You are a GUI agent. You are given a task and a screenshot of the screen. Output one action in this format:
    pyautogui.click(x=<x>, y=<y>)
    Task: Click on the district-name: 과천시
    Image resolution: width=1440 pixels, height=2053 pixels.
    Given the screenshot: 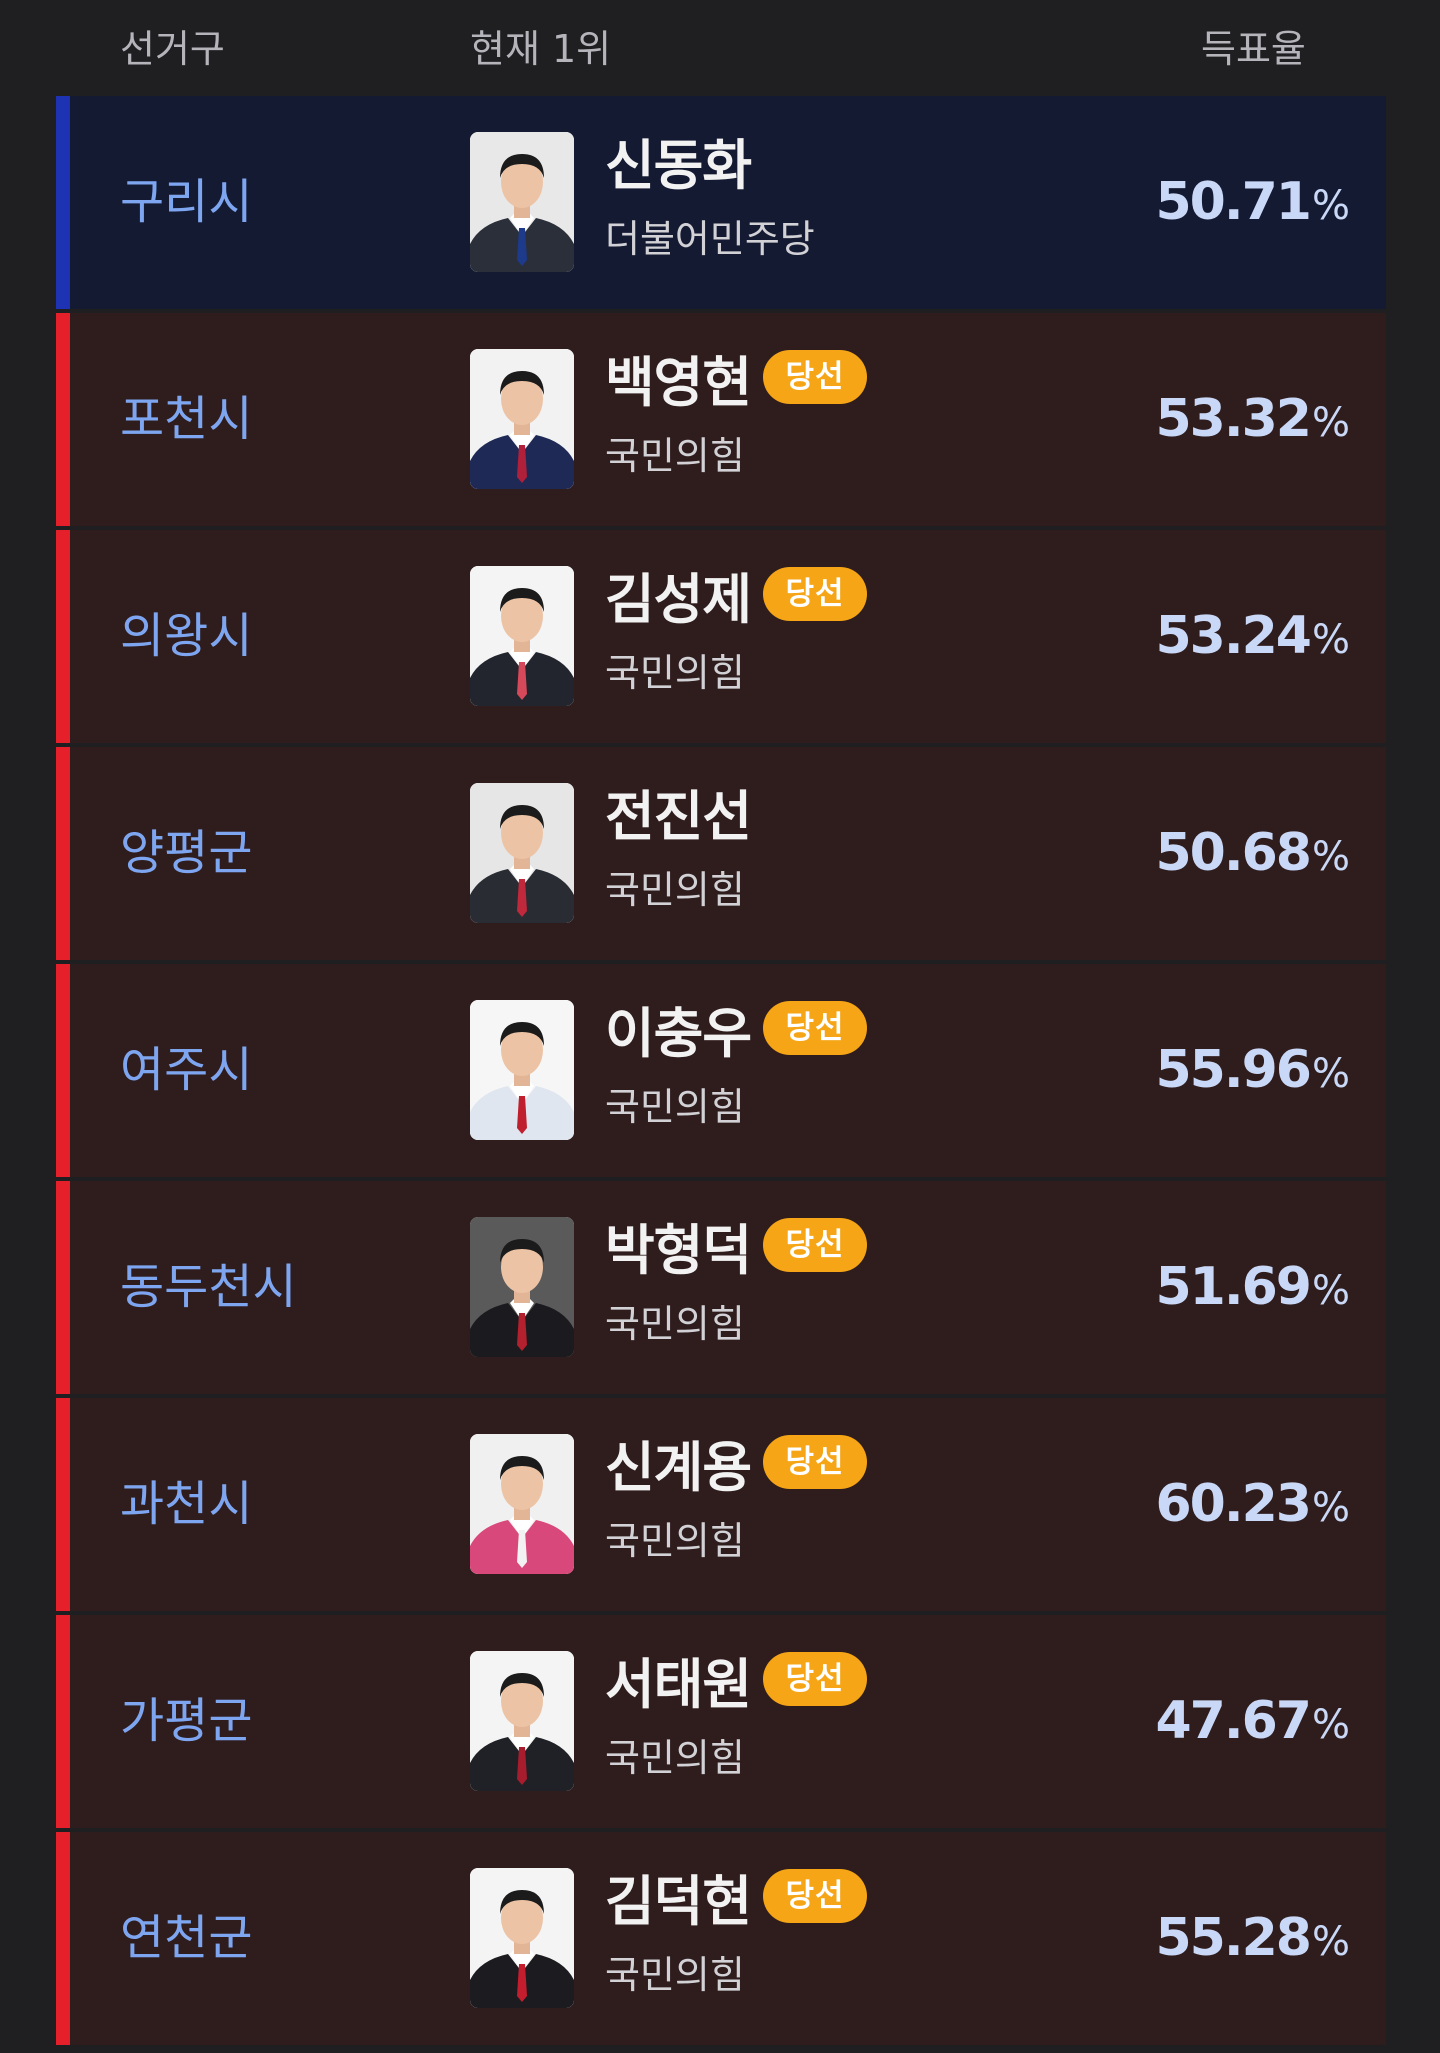 What is the action you would take?
    pyautogui.click(x=186, y=1504)
    